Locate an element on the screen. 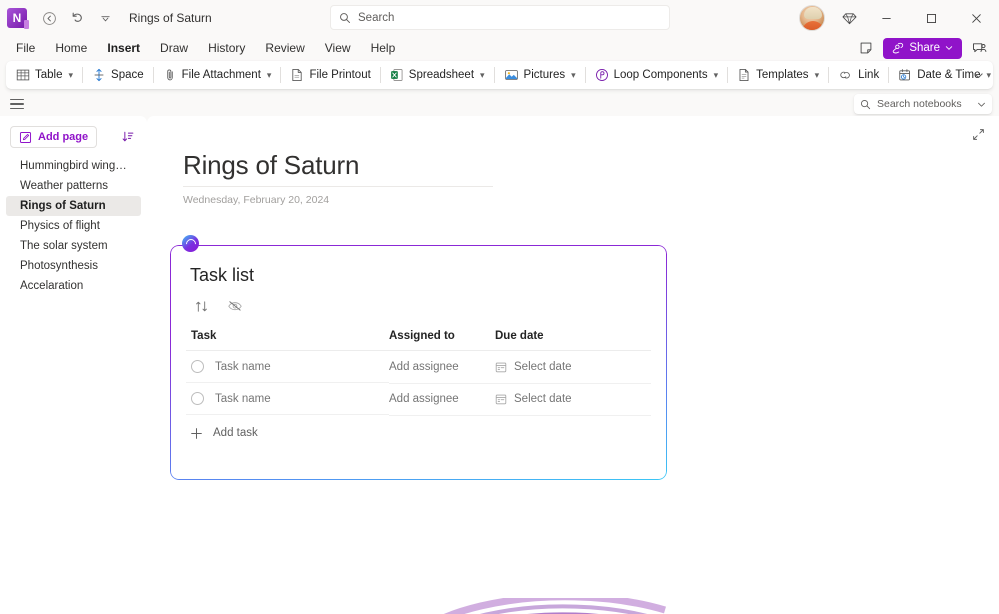 This screenshot has width=999, height=614. menu-history: History is located at coordinates (226, 48).